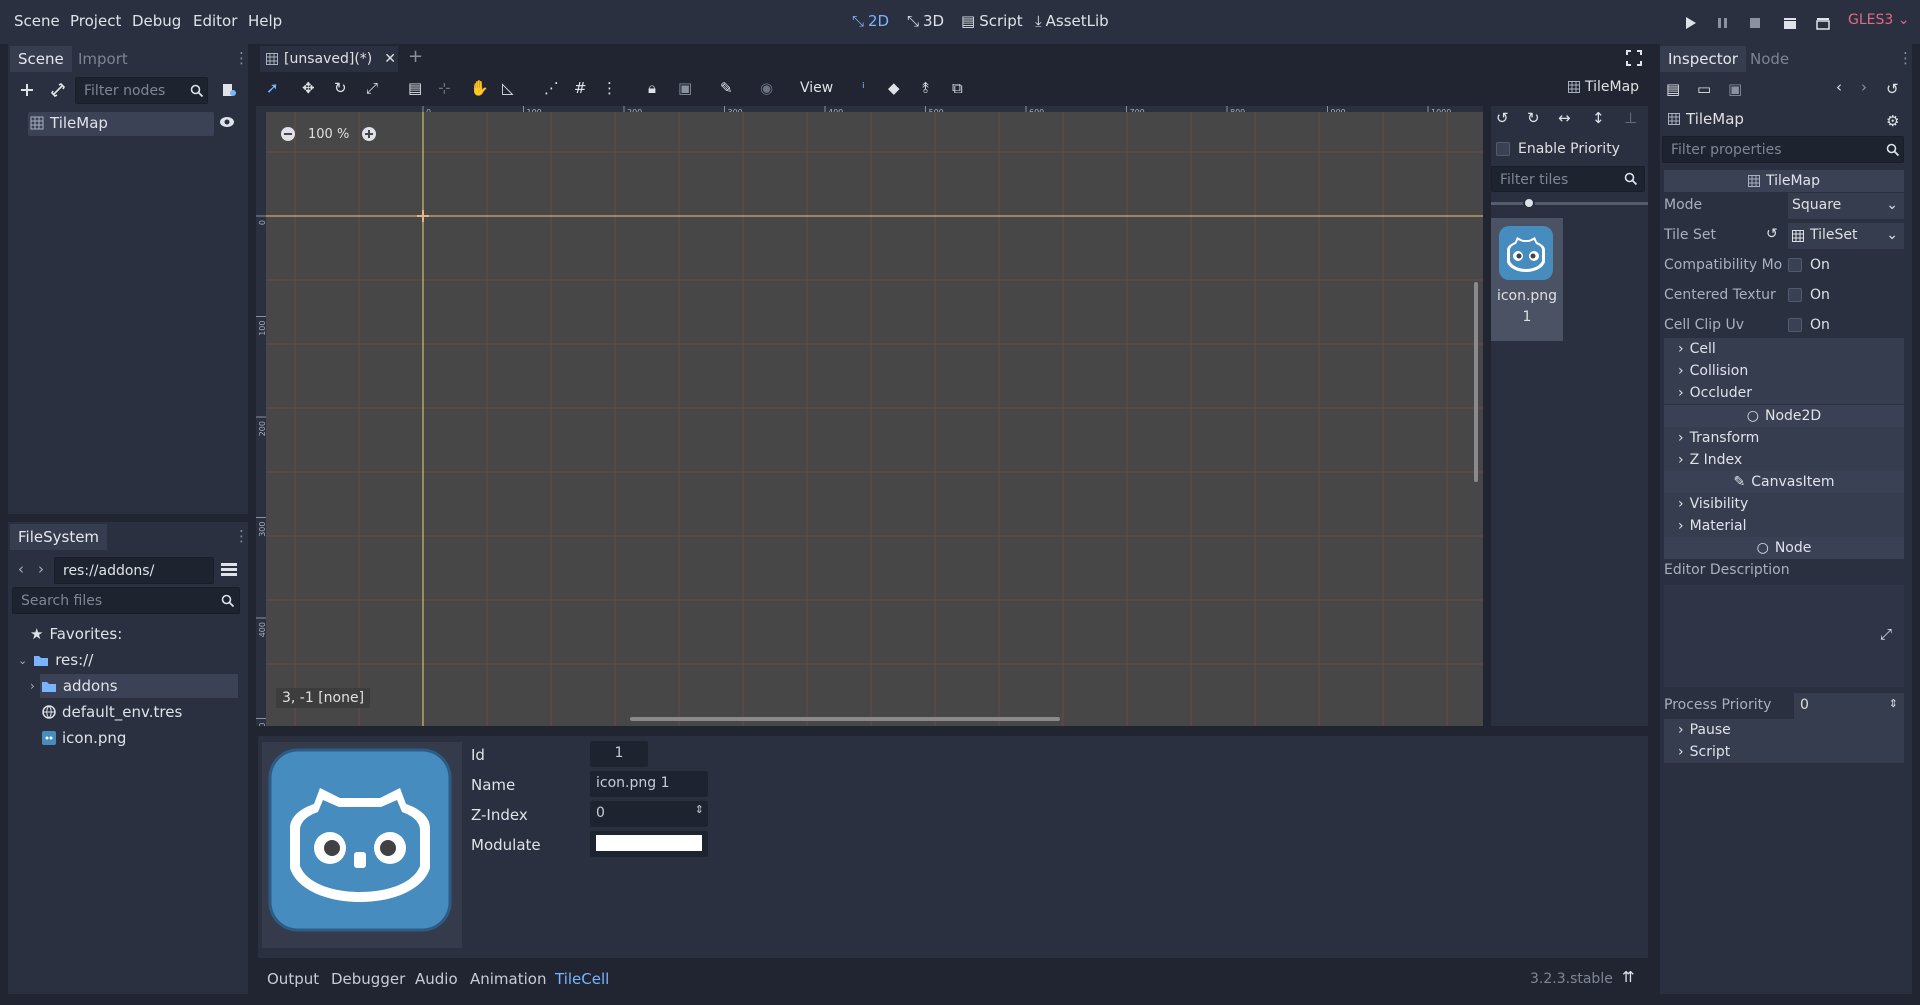 The image size is (1920, 1005). I want to click on tileset-resource-picker: TileSet ⌄, so click(1846, 236).